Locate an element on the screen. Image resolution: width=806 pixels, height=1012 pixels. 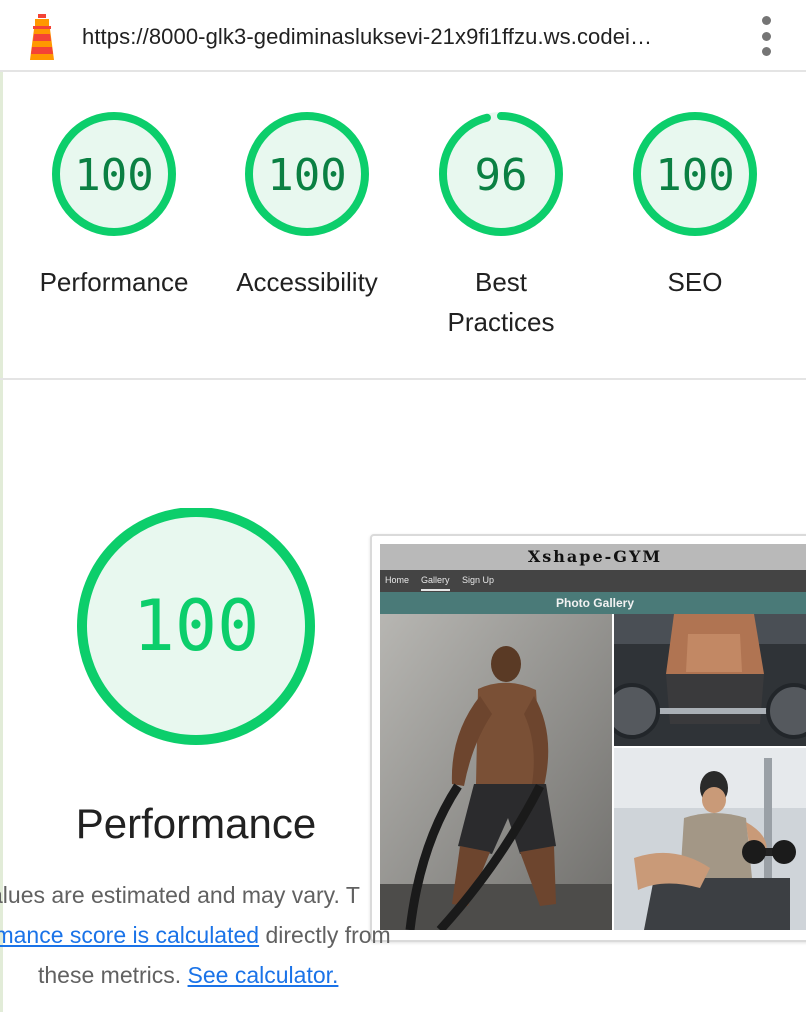
gauge-seo: 100 SEO is located at coordinates (695, 205).